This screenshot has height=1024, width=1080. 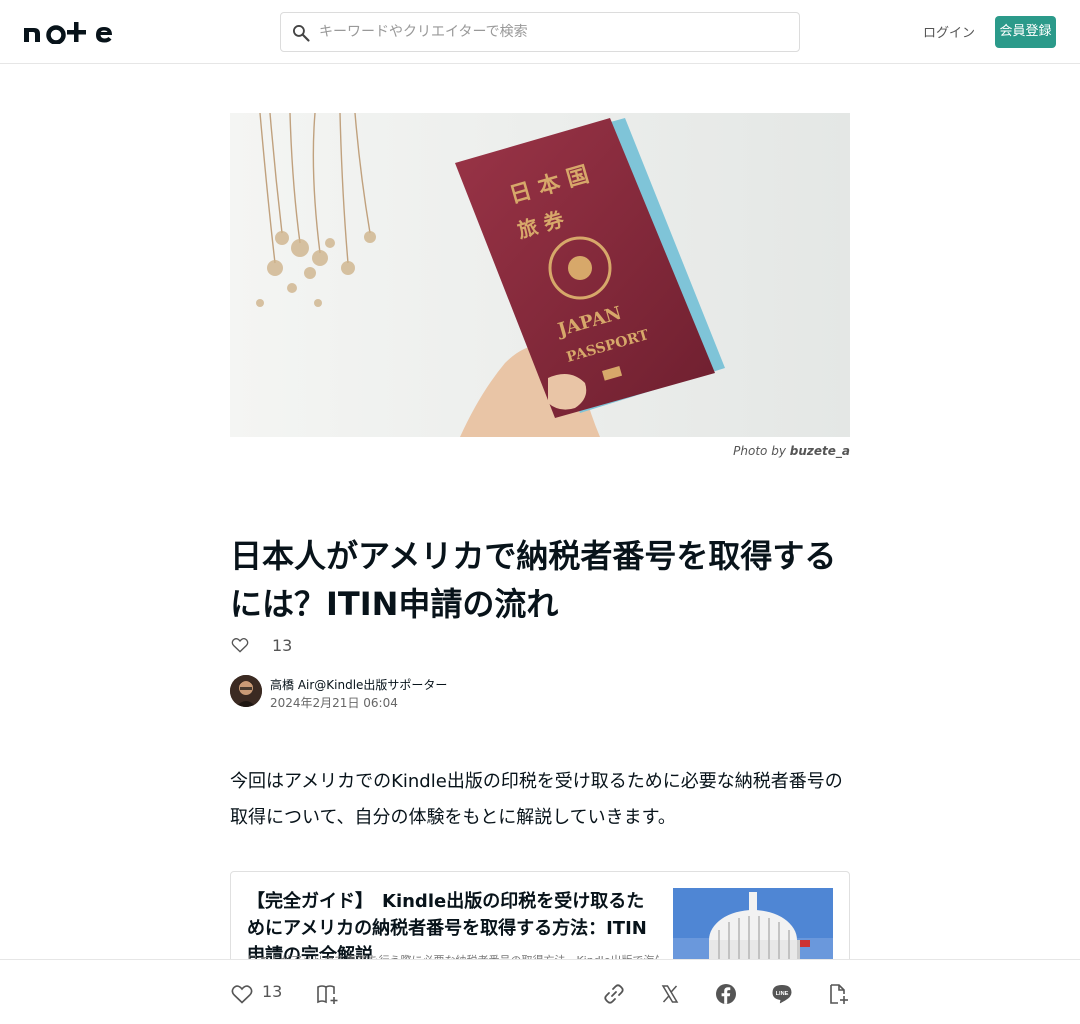 What do you see at coordinates (327, 994) in the screenshot?
I see `magazine-add-icon` at bounding box center [327, 994].